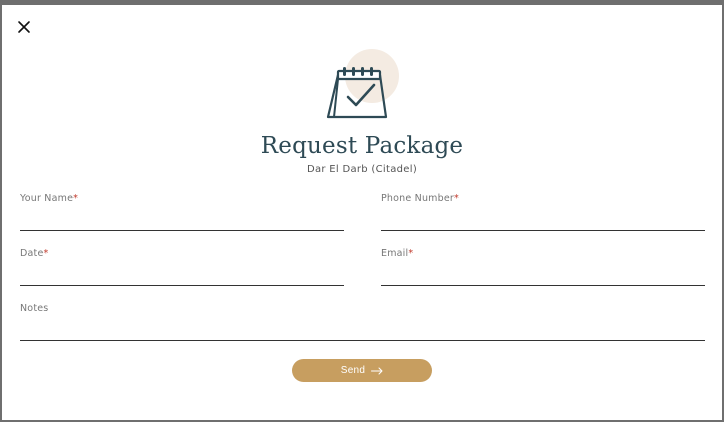 This screenshot has width=724, height=422. I want to click on name-underline, so click(182, 230).